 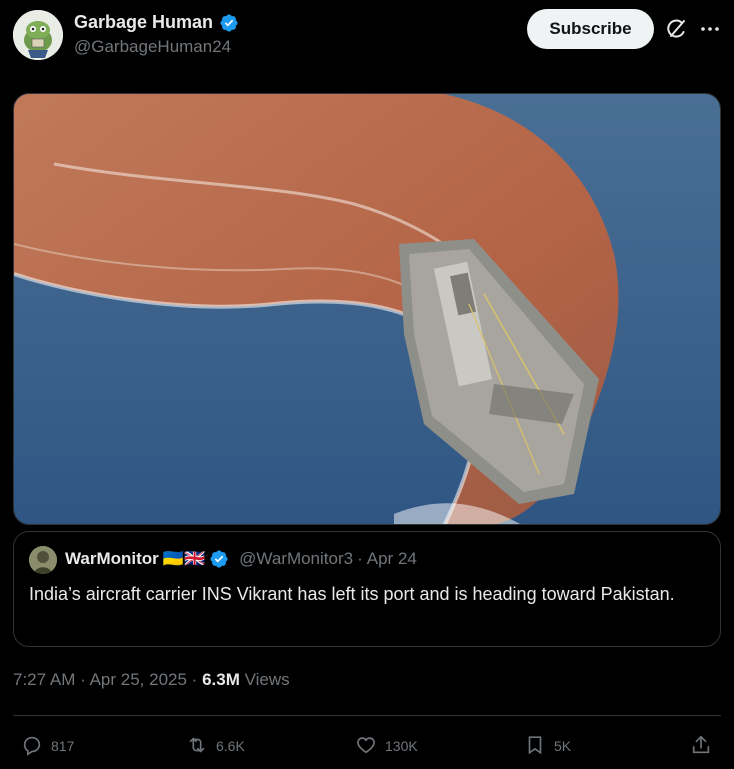 I want to click on reply-count: 817, so click(x=63, y=746).